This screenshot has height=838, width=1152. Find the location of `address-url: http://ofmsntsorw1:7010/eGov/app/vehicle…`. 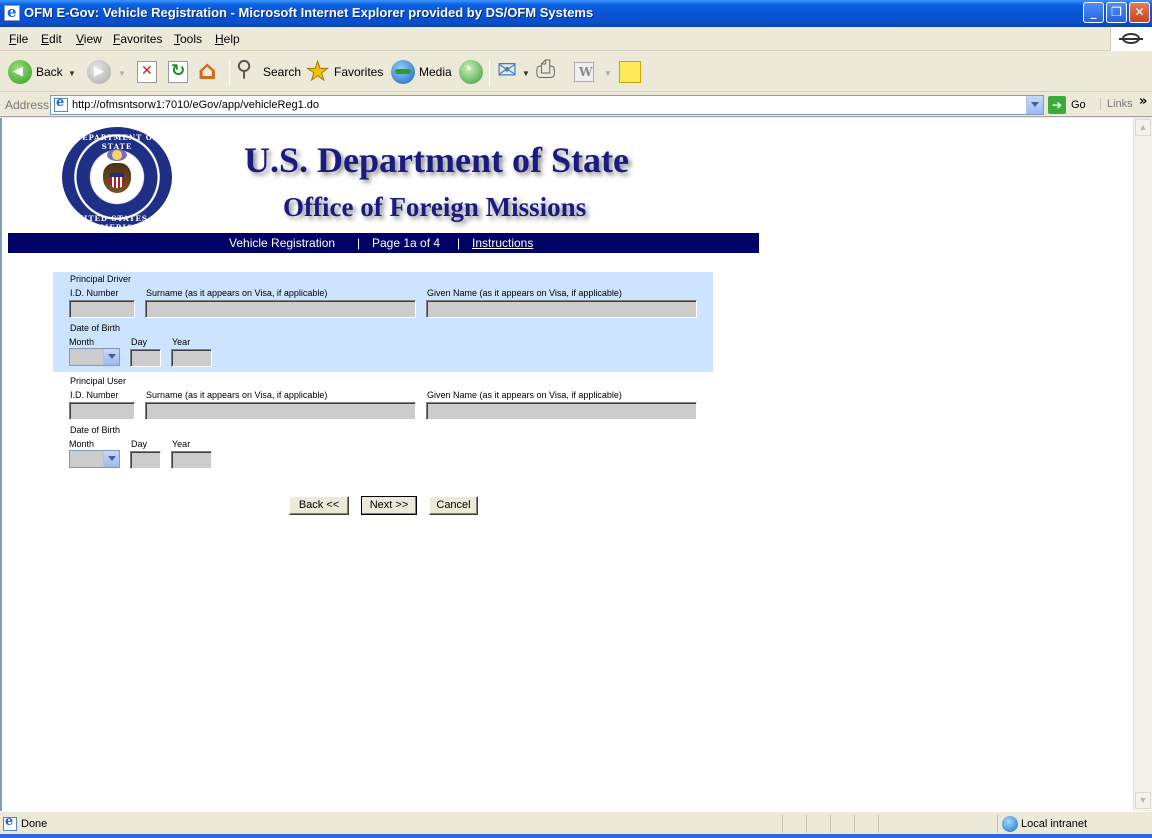

address-url: http://ofmsntsorw1:7010/eGov/app/vehicle… is located at coordinates (195, 105).